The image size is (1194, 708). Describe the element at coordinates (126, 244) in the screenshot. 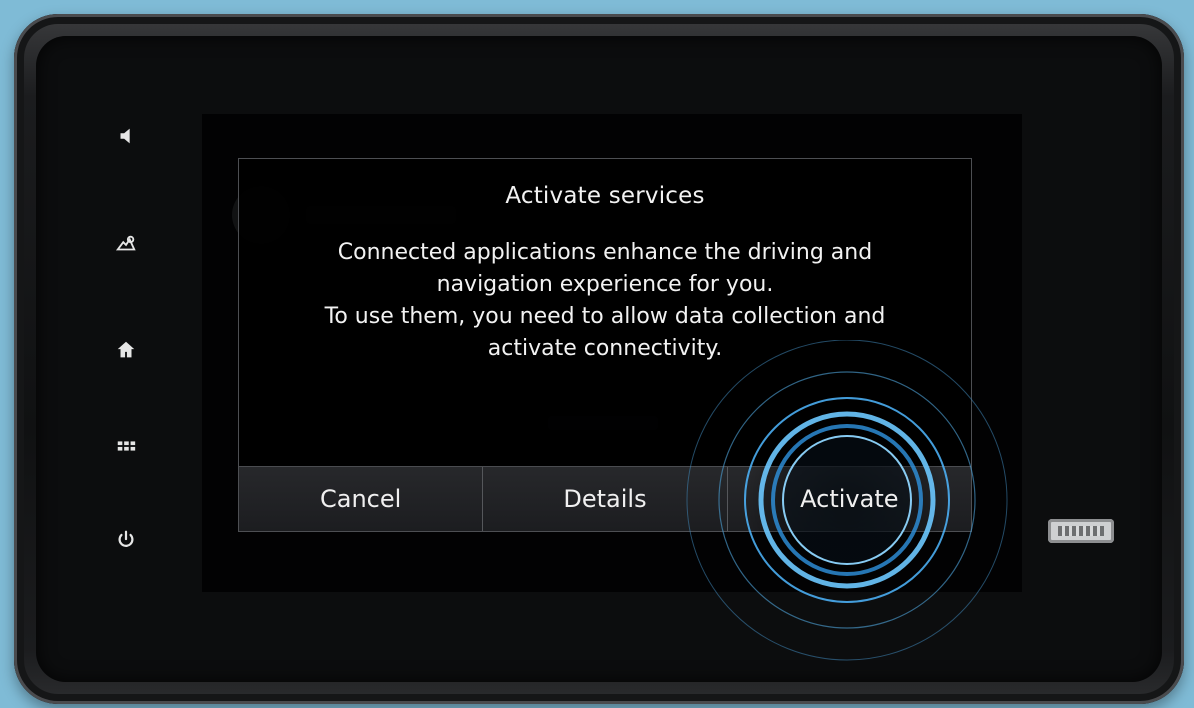

I see `navigation-icon` at that location.